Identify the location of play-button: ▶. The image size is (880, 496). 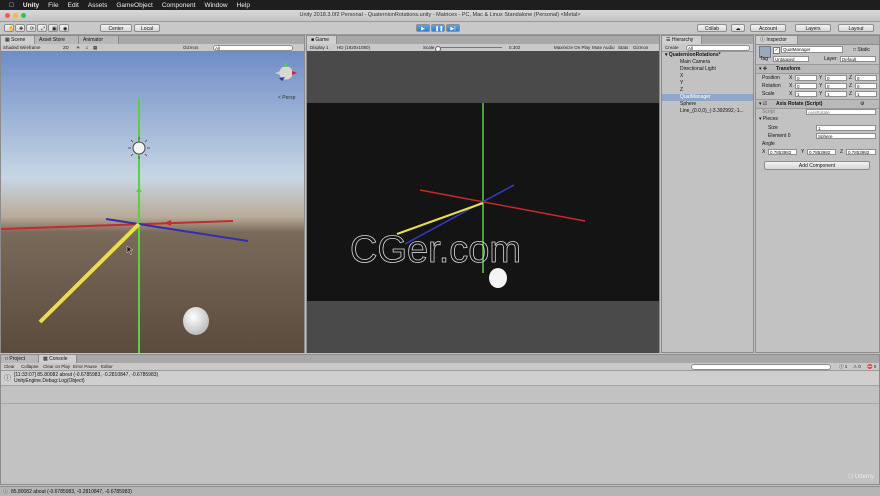
(423, 28).